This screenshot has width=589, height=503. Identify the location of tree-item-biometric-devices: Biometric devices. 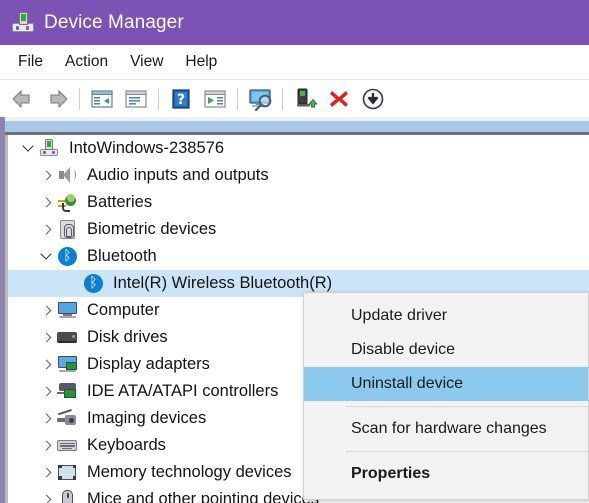
(298, 229).